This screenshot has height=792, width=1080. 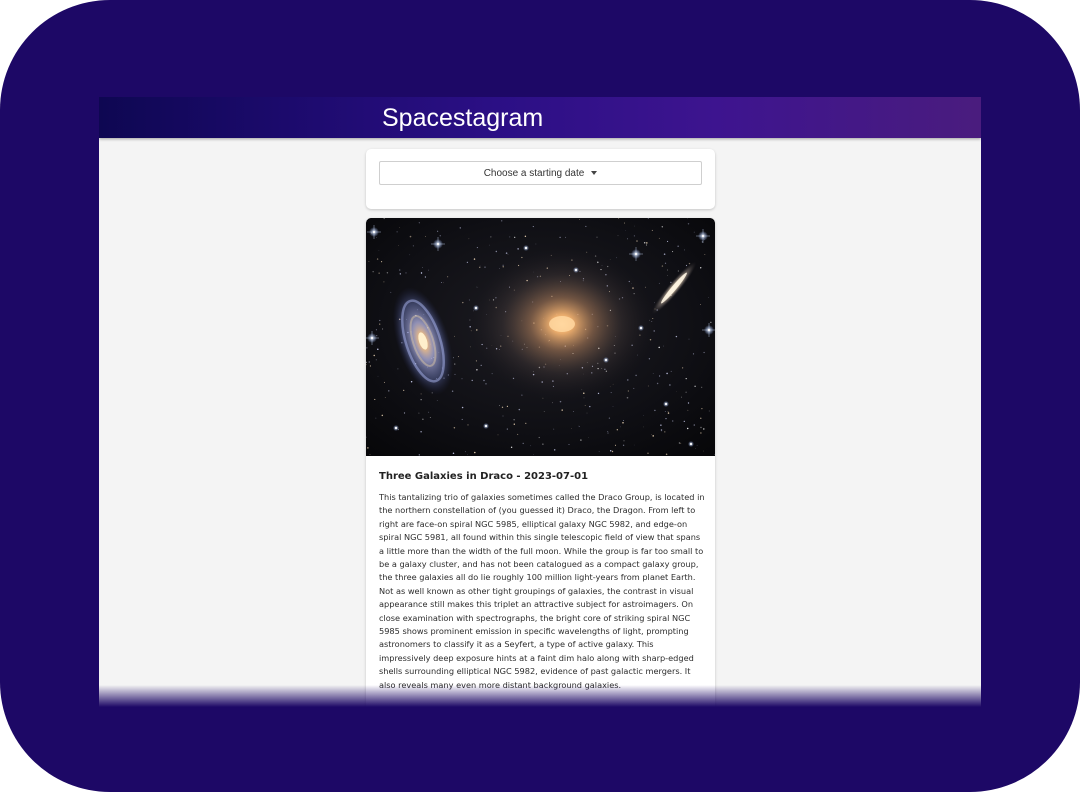 I want to click on caret-down-icon, so click(x=594, y=173).